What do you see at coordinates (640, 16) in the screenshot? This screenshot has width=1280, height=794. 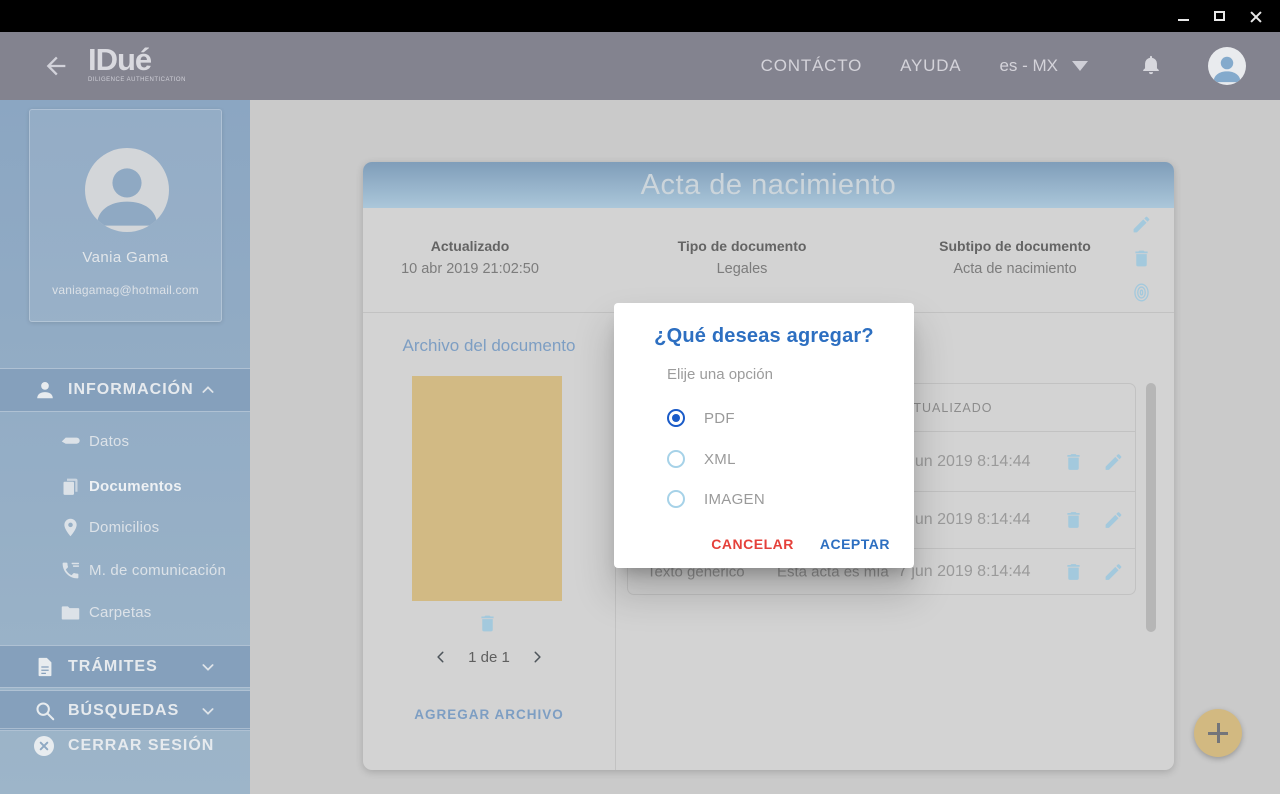 I see `os-titlebar` at bounding box center [640, 16].